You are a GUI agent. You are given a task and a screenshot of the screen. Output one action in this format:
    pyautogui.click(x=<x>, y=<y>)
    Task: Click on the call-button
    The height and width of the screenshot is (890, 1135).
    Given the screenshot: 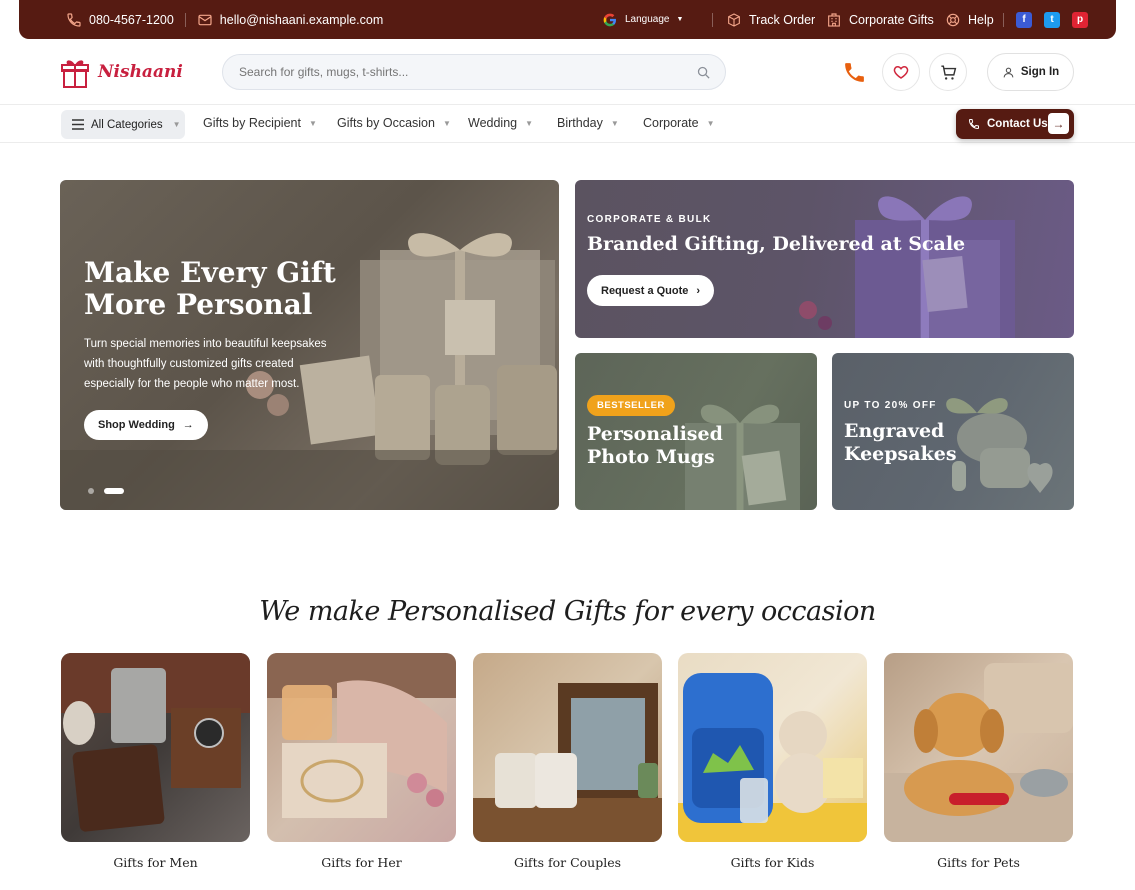 What is the action you would take?
    pyautogui.click(x=854, y=75)
    